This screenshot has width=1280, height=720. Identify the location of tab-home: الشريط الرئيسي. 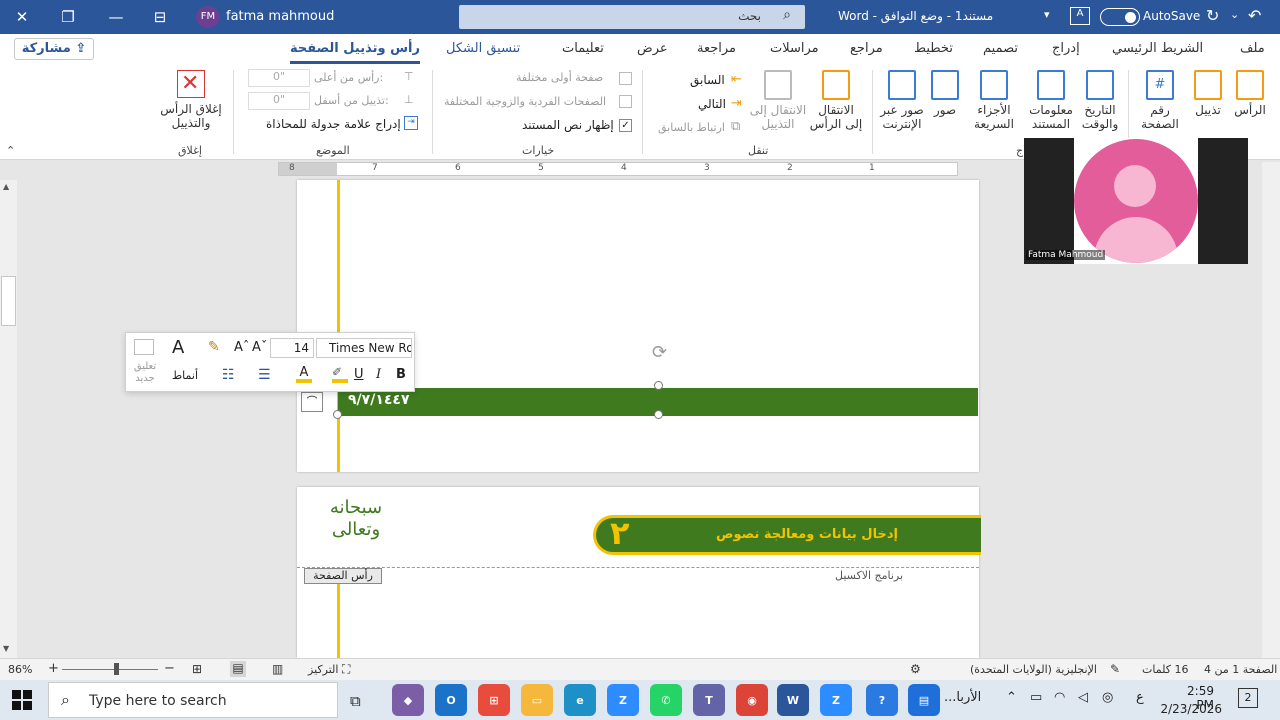
(1157, 49).